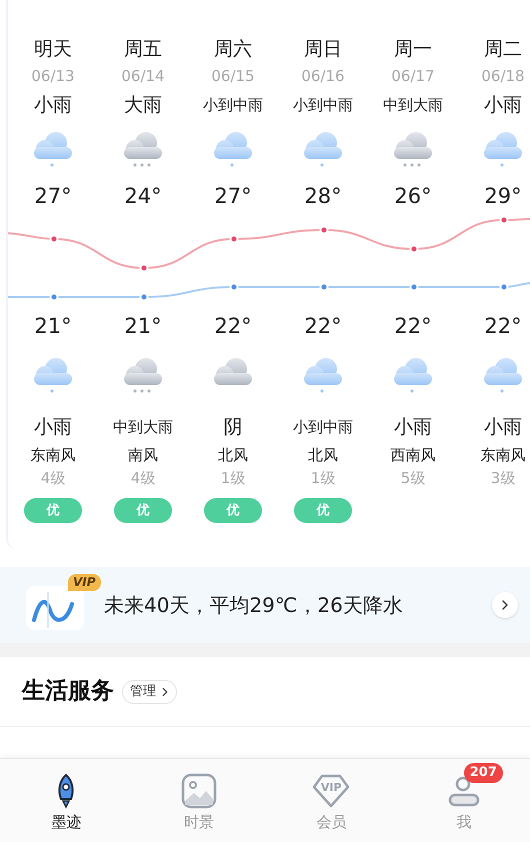  What do you see at coordinates (483, 773) in the screenshot?
I see `notification-badge: 207` at bounding box center [483, 773].